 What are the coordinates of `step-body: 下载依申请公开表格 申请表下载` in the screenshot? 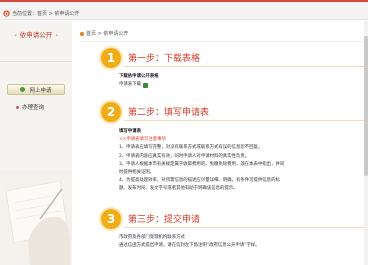 It's located at (243, 81).